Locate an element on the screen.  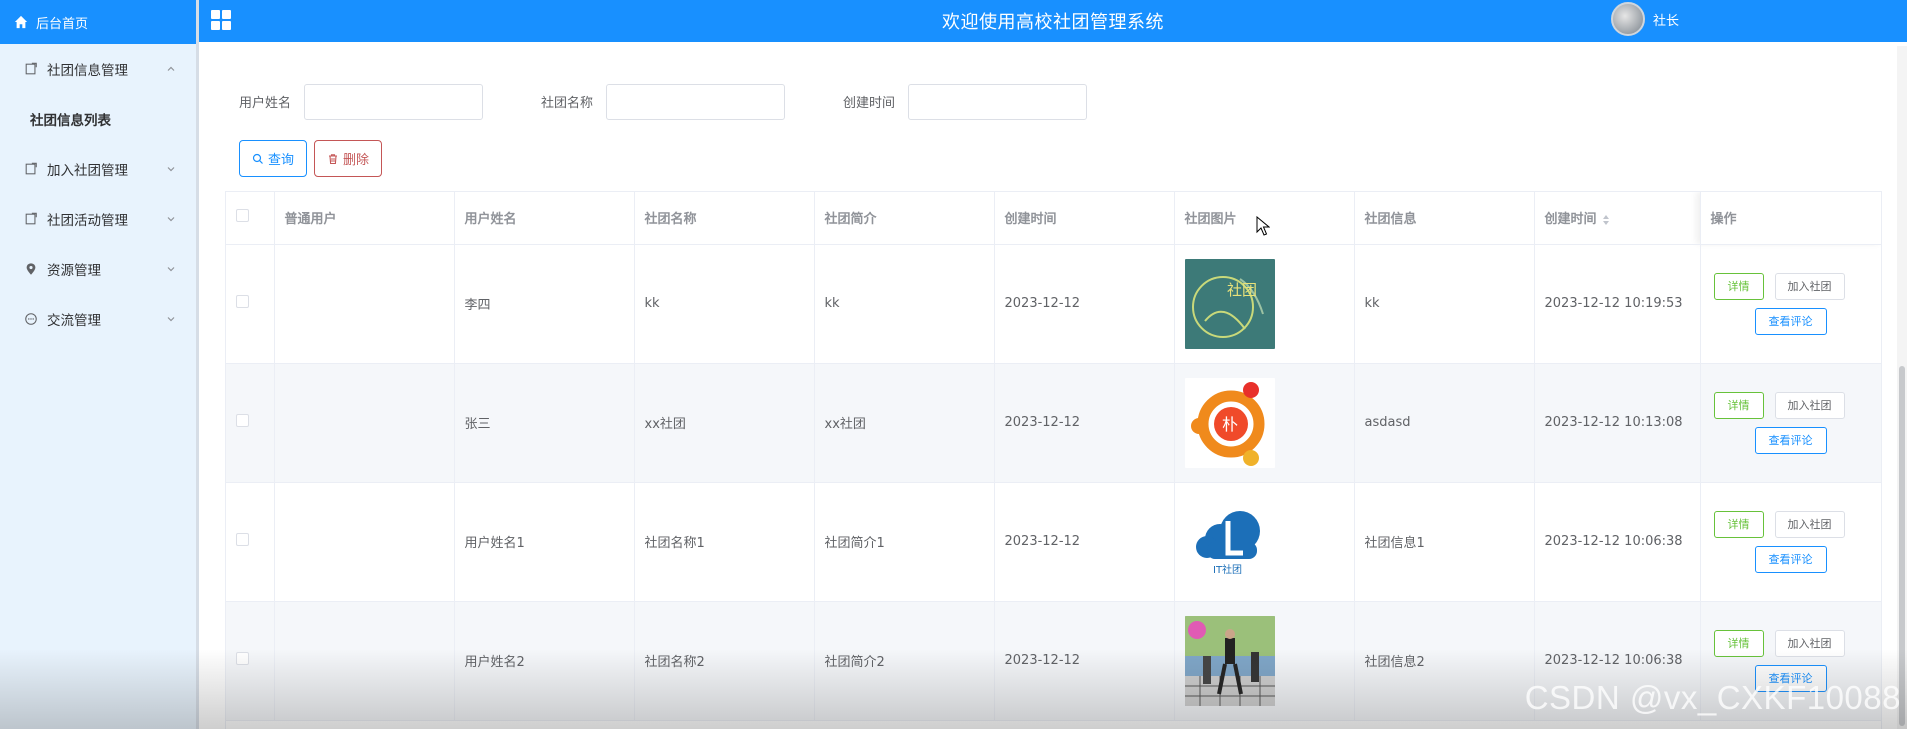
user-menu: 社长 is located at coordinates (1645, 19).